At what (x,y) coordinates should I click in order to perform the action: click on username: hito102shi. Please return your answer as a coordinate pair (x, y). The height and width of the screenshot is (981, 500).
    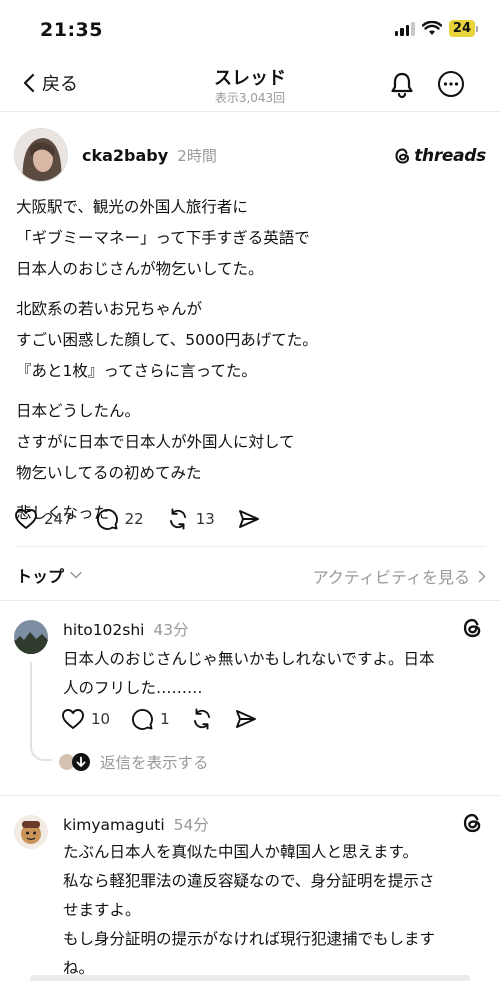
    Looking at the image, I should click on (103, 630).